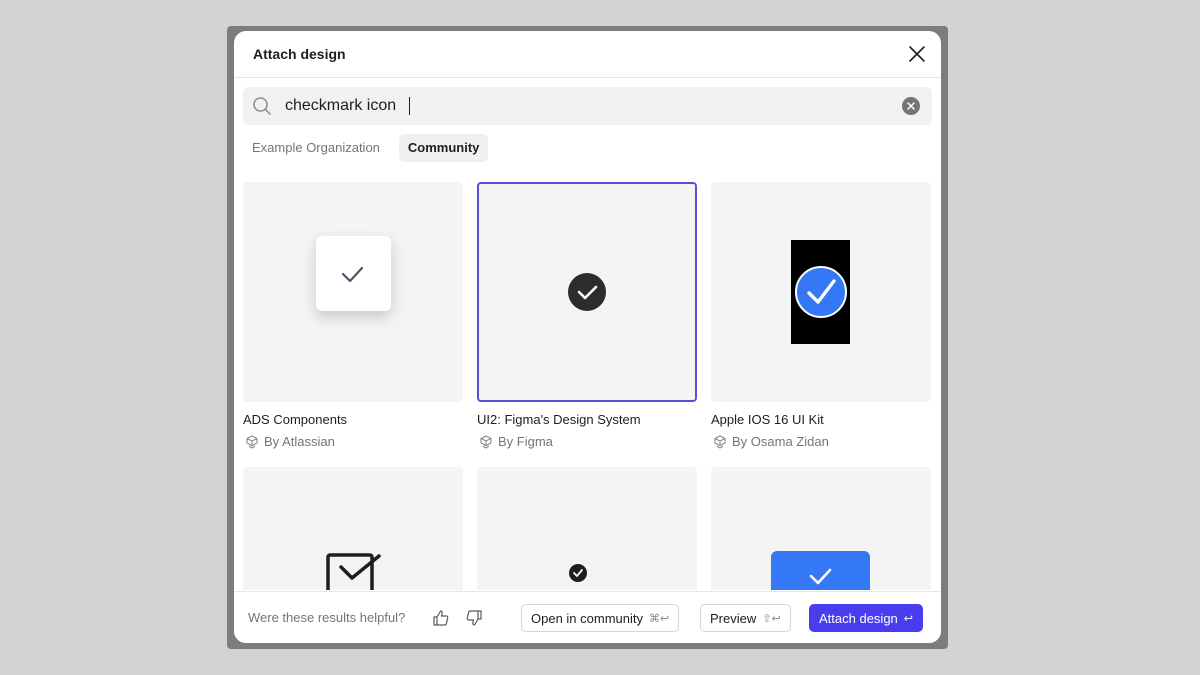 The image size is (1200, 675). What do you see at coordinates (858, 618) in the screenshot?
I see `attach-design-label: Attach design` at bounding box center [858, 618].